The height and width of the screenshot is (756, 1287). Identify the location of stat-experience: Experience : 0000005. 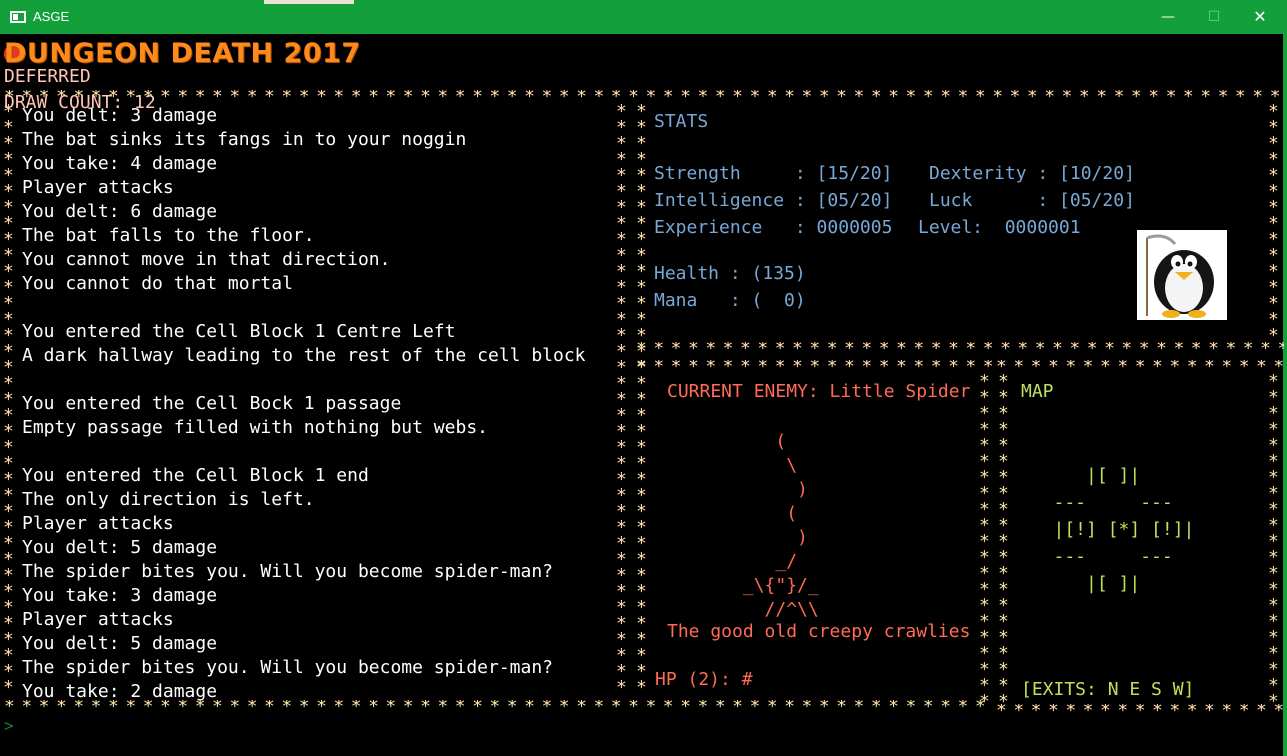
(773, 227).